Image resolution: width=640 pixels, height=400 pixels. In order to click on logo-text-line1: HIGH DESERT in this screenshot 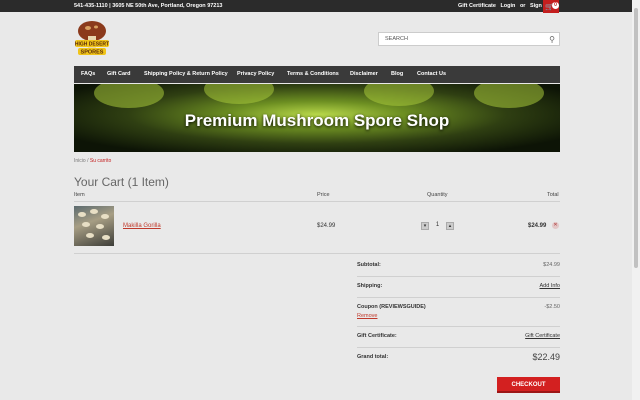, I will do `click(92, 45)`.